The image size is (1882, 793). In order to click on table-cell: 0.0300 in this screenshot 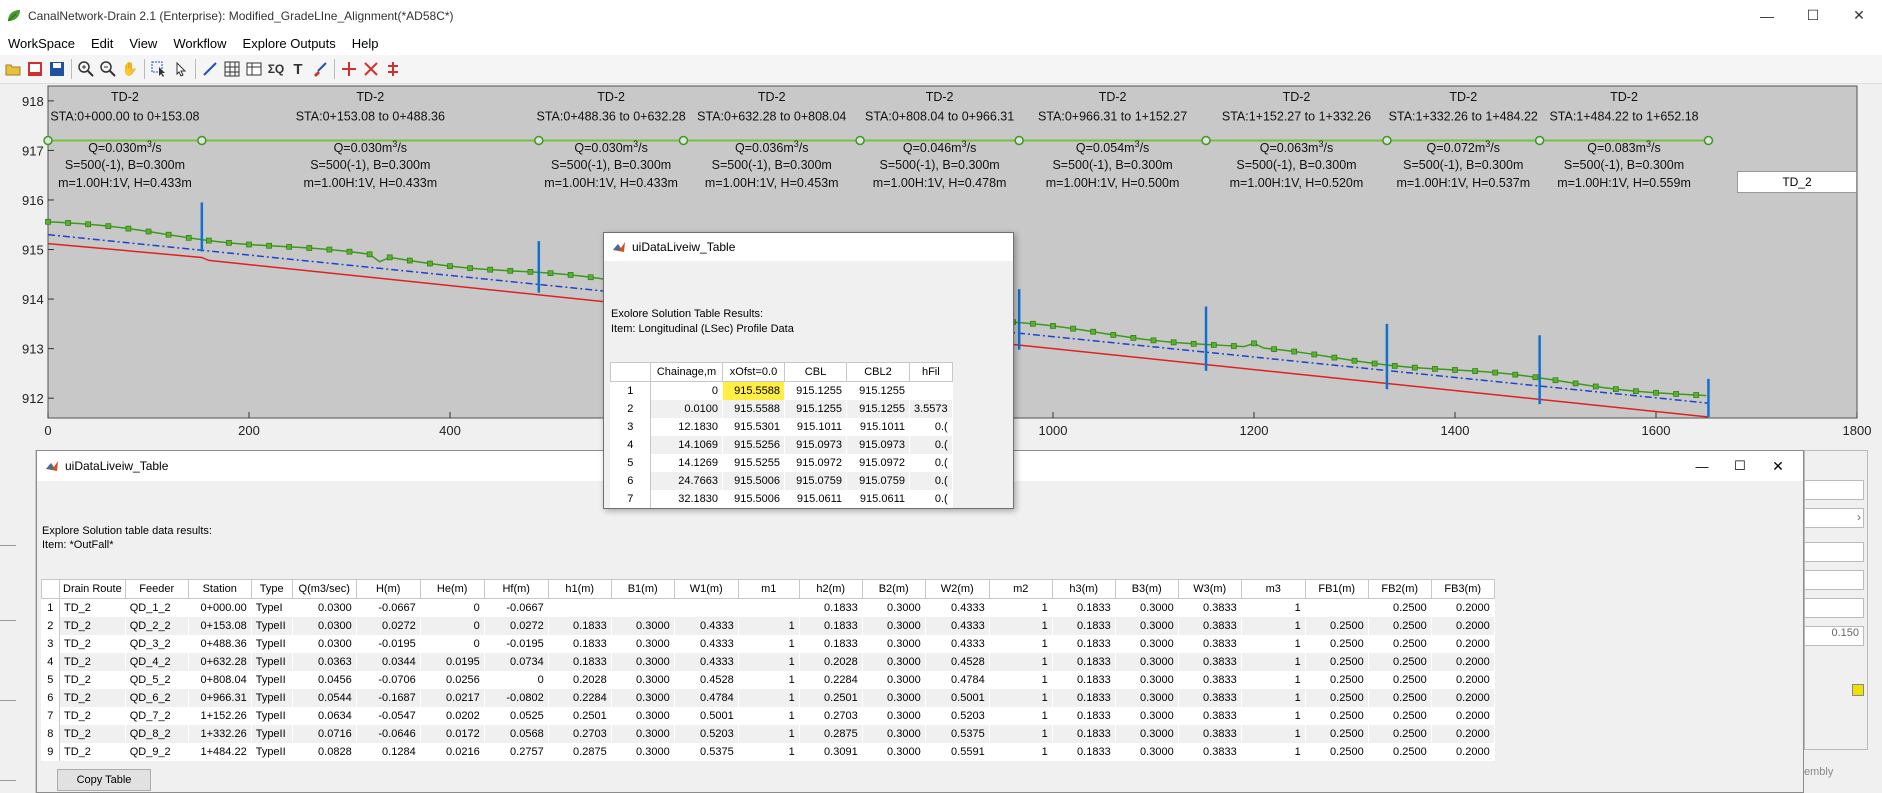, I will do `click(324, 643)`.